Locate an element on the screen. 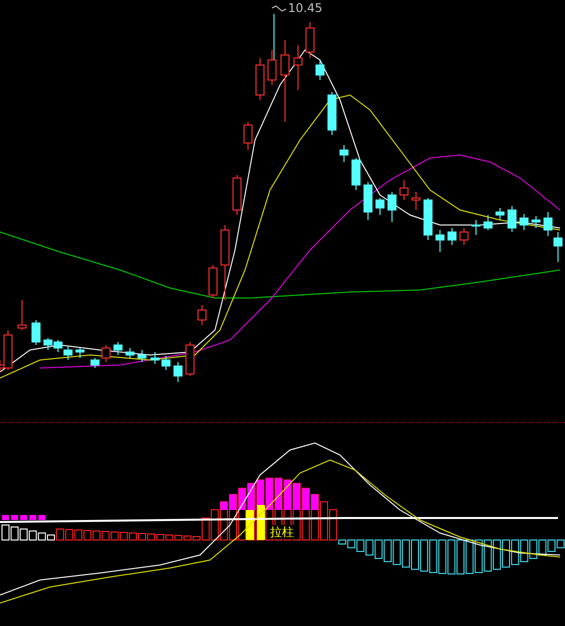 The image size is (565, 626). indicator-label: 拉柱 is located at coordinates (282, 532).